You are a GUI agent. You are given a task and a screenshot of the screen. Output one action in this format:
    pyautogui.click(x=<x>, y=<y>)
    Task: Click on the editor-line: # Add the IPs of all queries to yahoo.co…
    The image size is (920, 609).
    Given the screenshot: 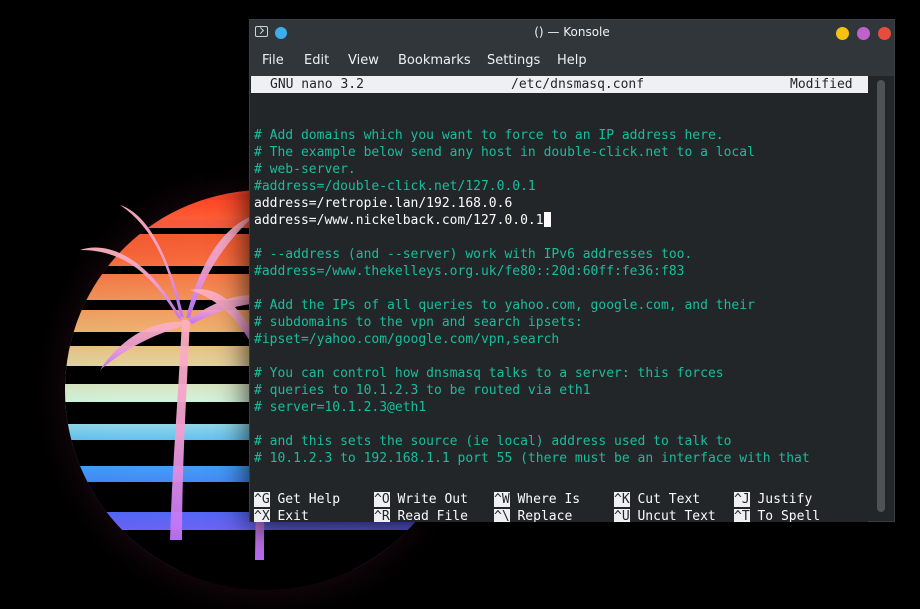 What is the action you would take?
    pyautogui.click(x=504, y=305)
    